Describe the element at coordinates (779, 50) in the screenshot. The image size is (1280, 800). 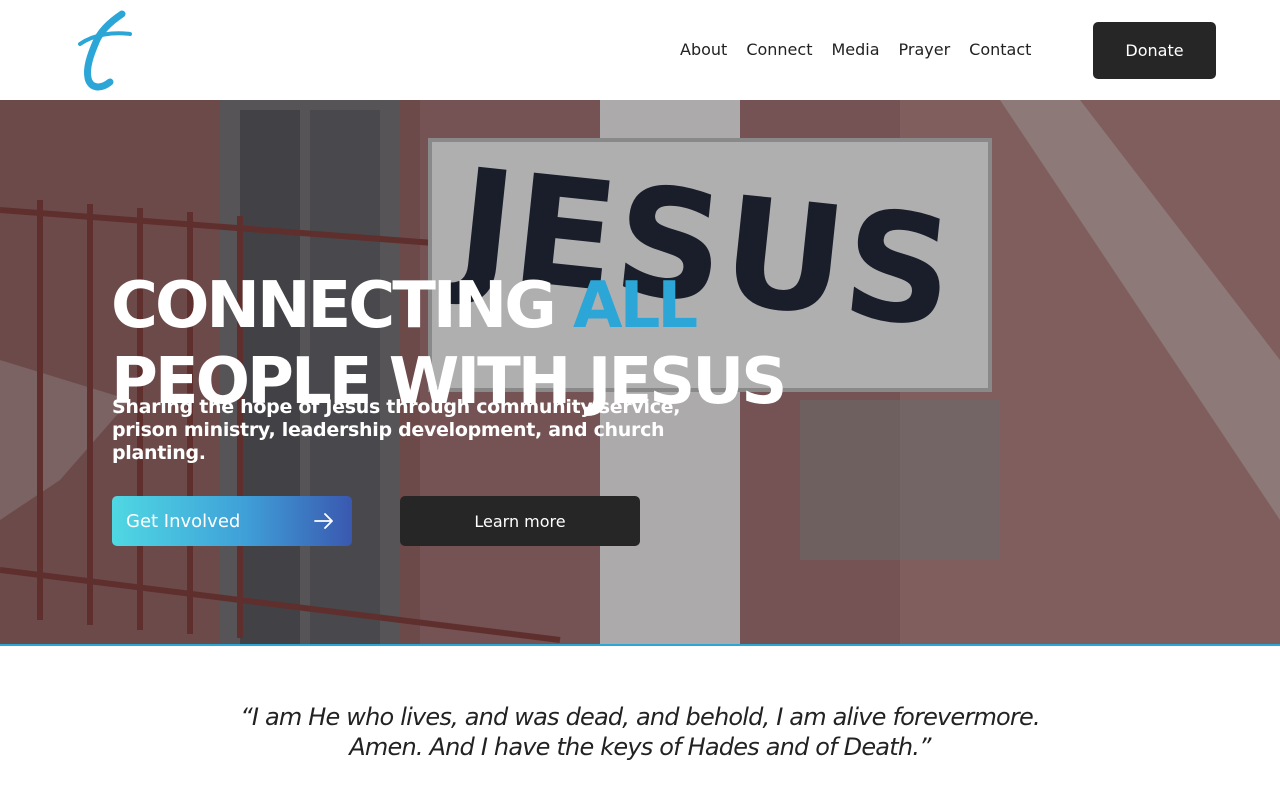
I see `nav-connect: Connect` at that location.